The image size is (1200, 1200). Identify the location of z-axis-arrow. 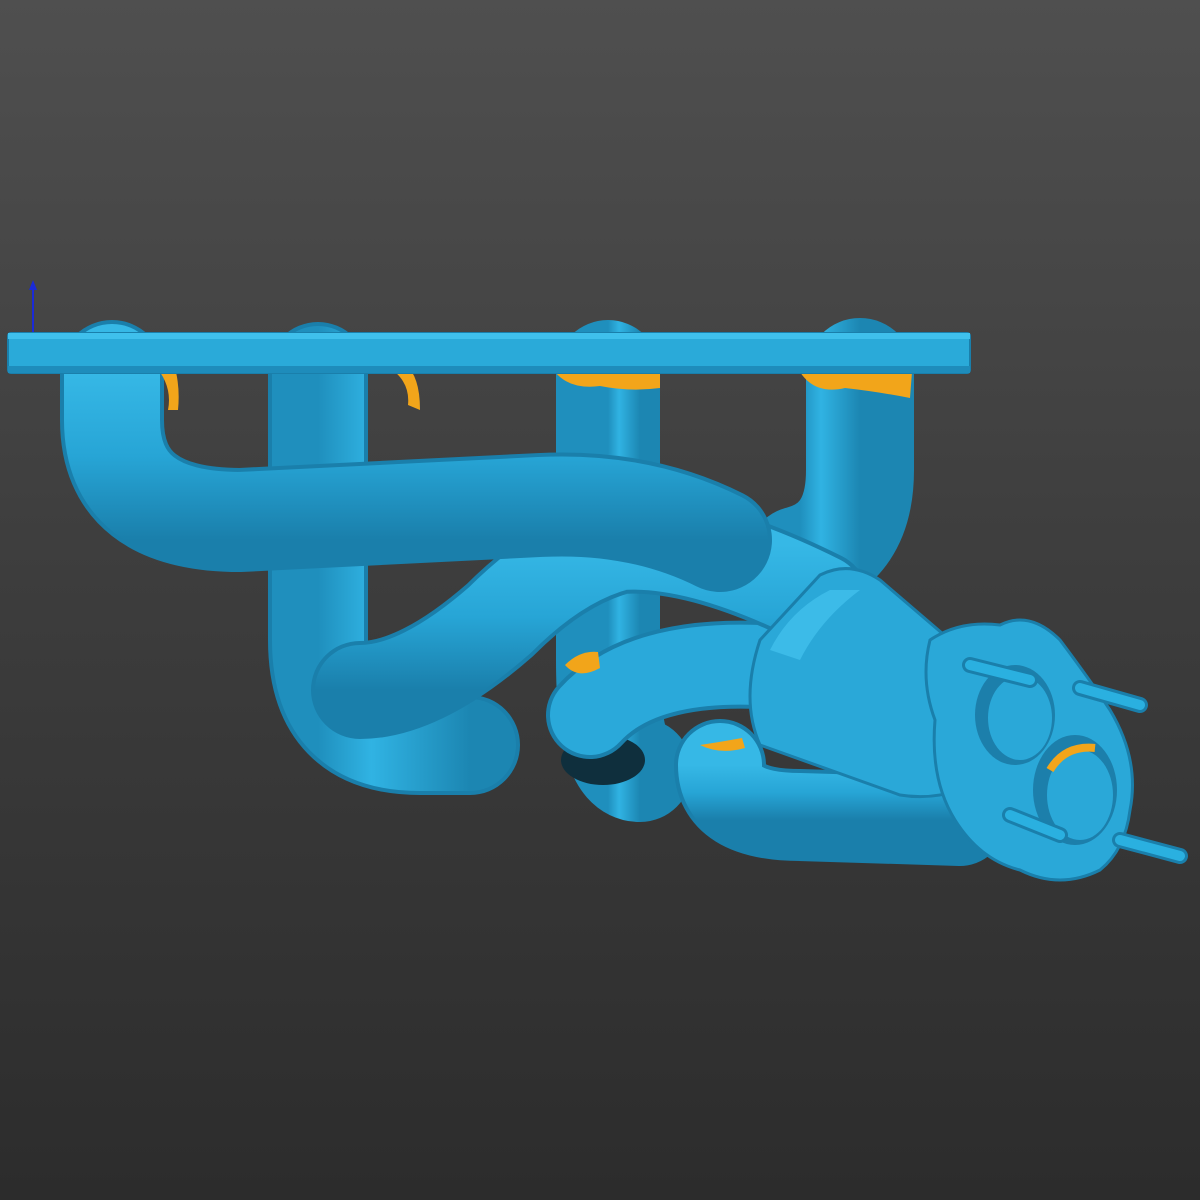
(33, 285).